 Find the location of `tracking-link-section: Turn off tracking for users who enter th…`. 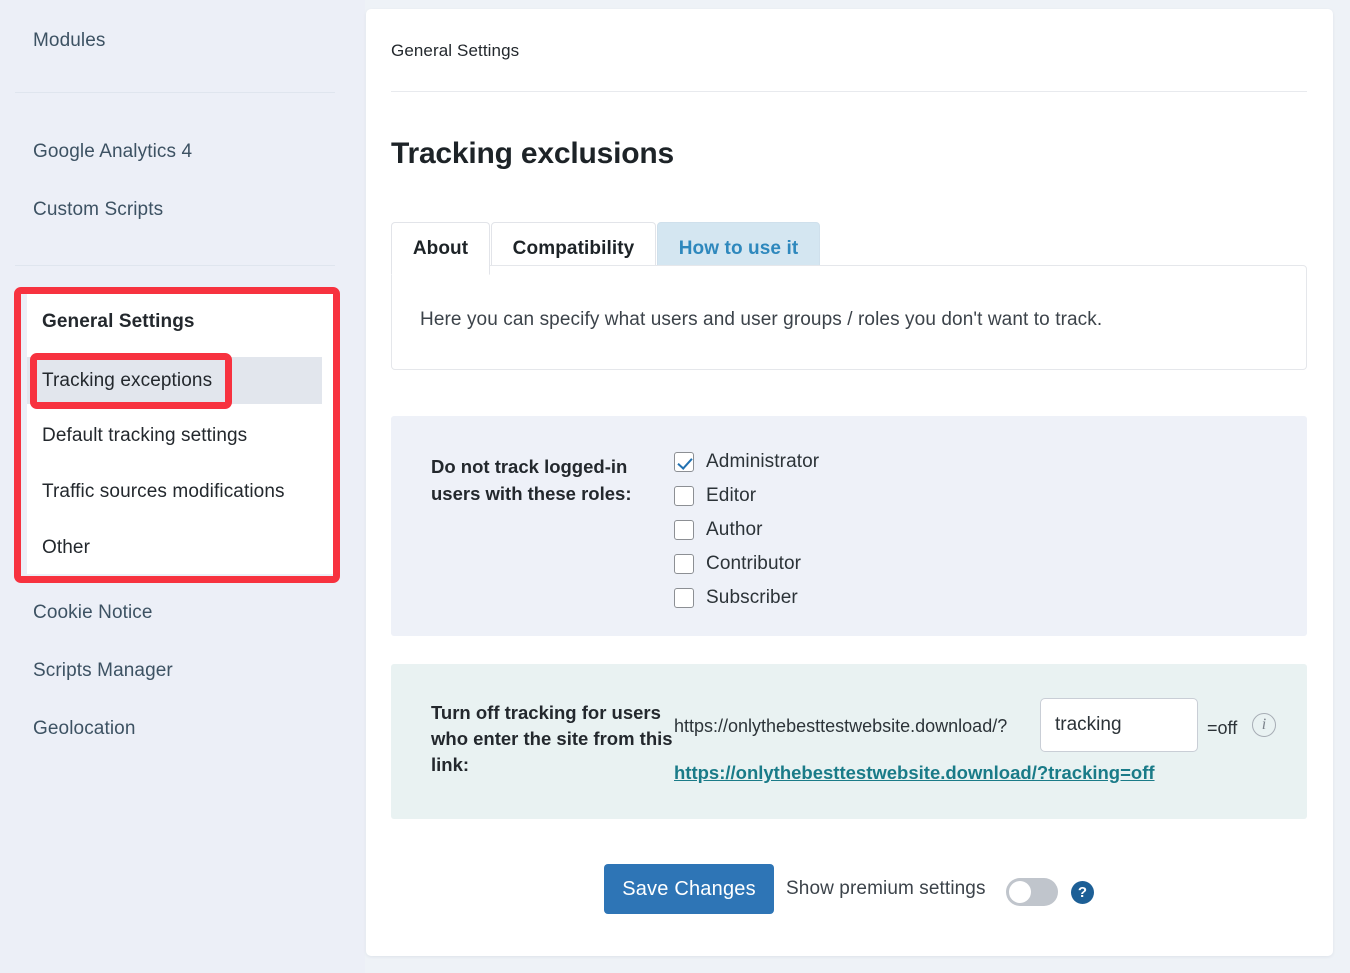

tracking-link-section: Turn off tracking for users who enter th… is located at coordinates (849, 741).